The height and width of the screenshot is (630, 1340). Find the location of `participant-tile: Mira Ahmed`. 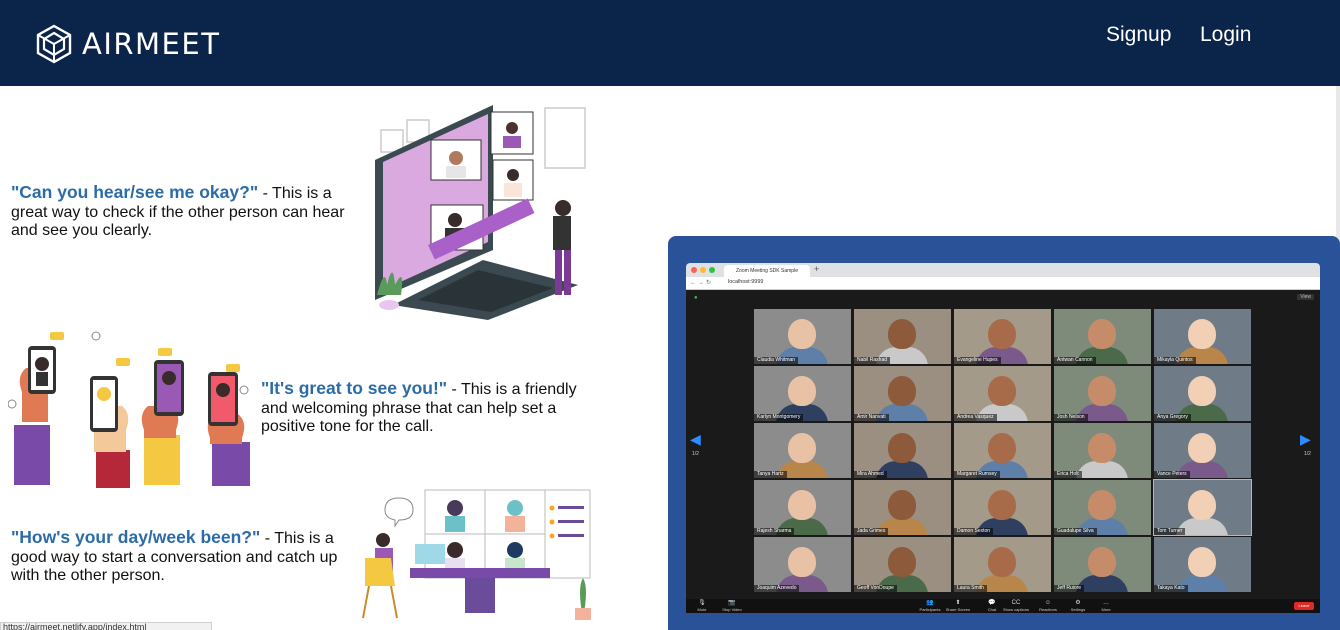

participant-tile: Mira Ahmed is located at coordinates (902, 450).